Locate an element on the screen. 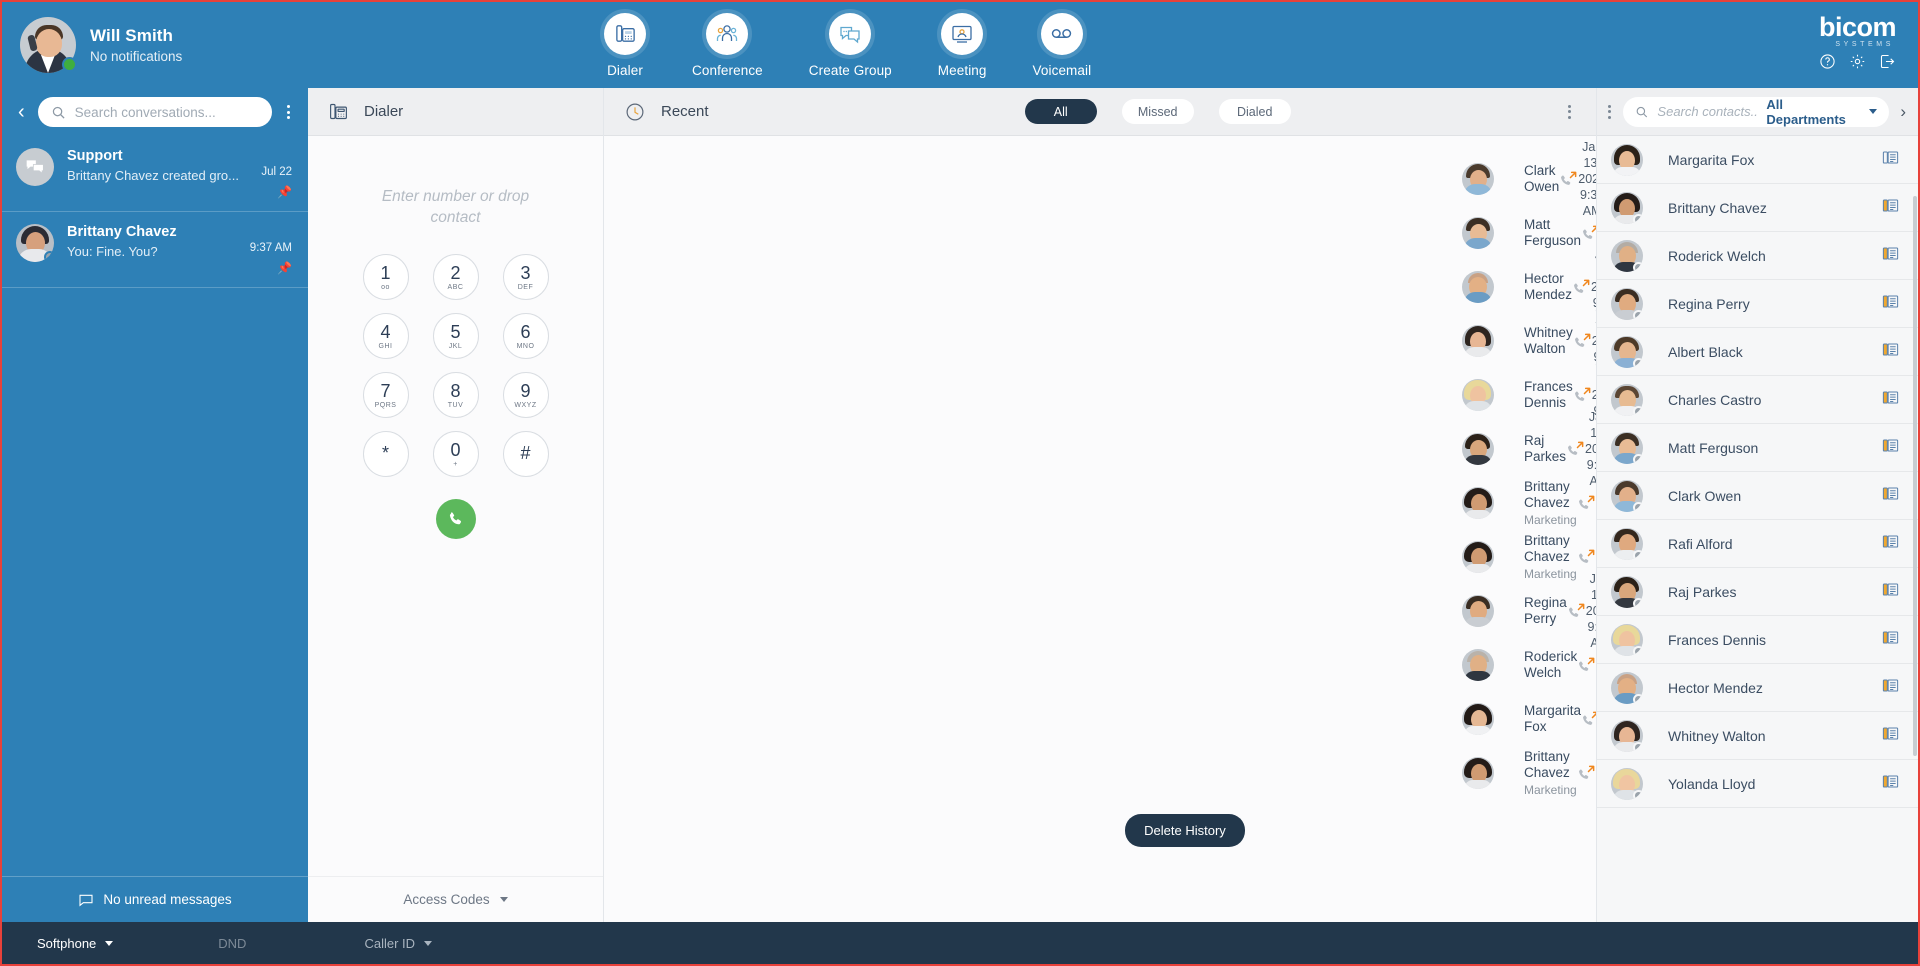 Image resolution: width=1920 pixels, height=966 pixels. dialpad-key-number: 5 is located at coordinates (455, 331).